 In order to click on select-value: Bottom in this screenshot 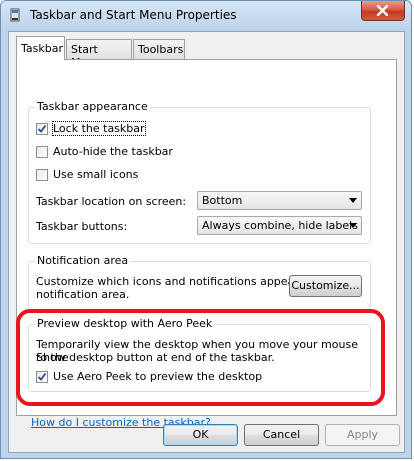, I will do `click(222, 200)`.